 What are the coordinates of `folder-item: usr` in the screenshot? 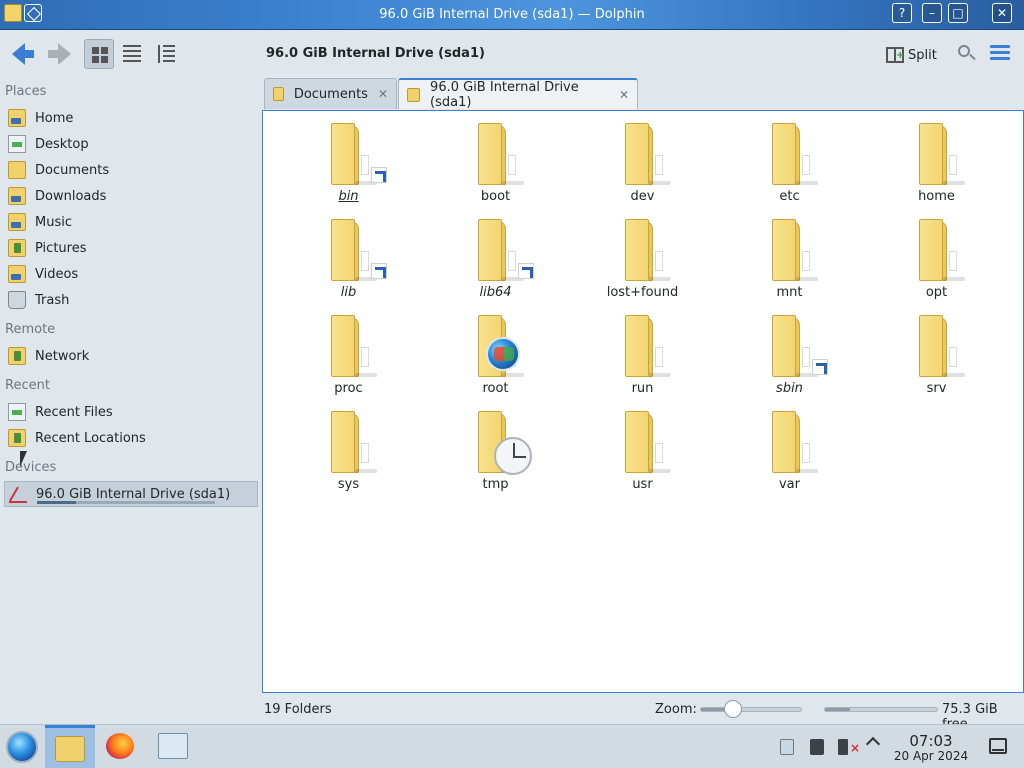 It's located at (642, 455).